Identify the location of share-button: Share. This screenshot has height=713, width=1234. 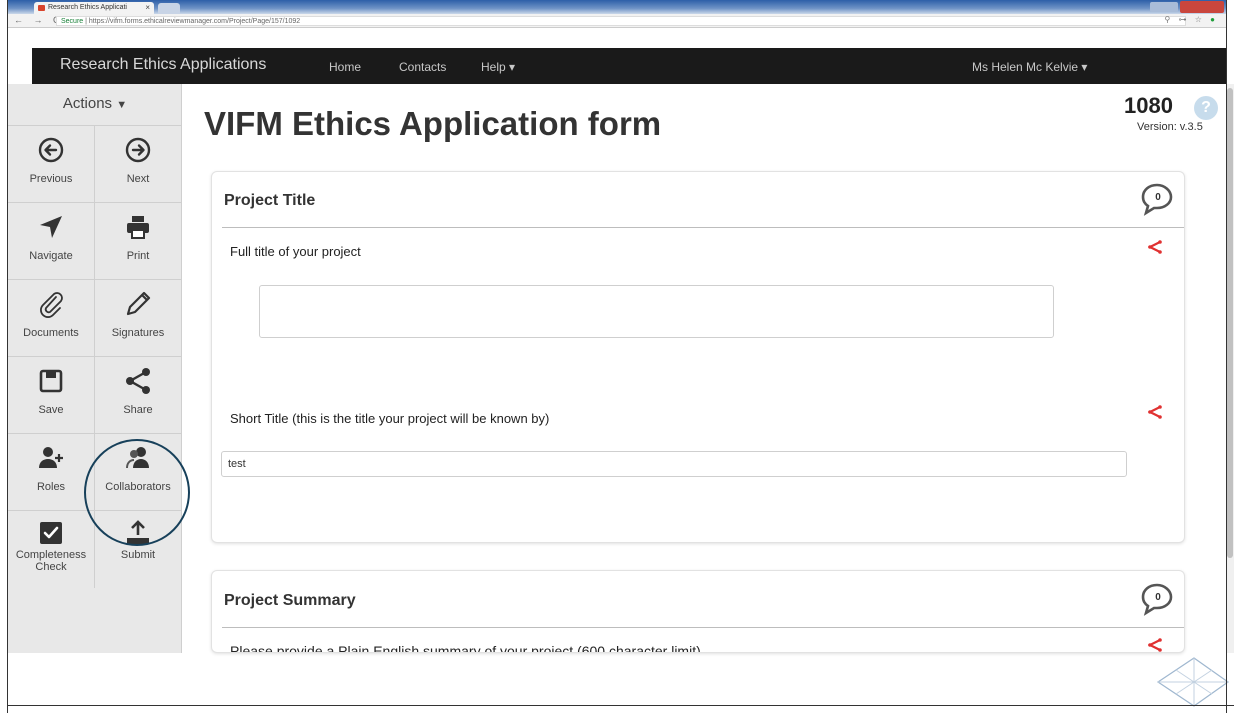
(138, 395).